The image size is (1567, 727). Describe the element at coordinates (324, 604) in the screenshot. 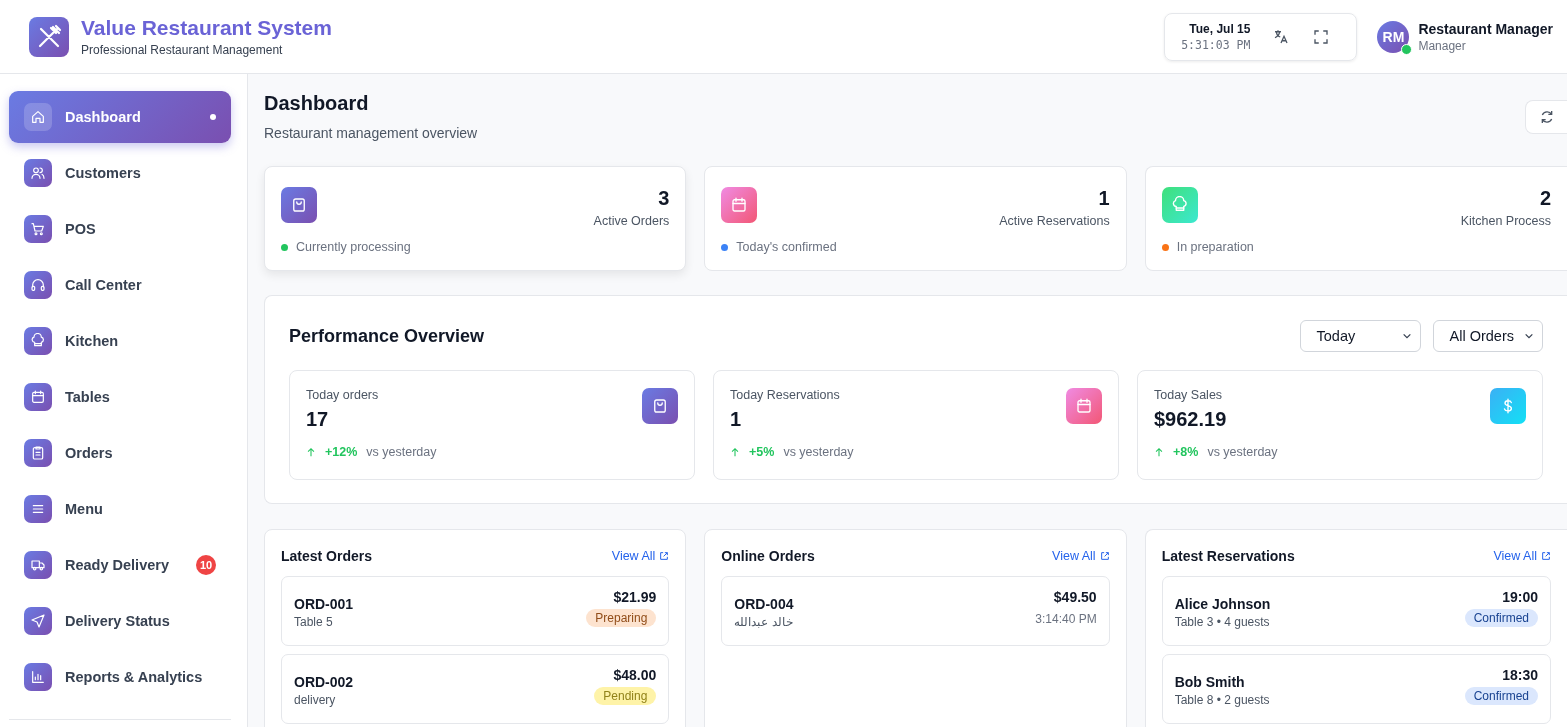

I see `entry-title: ORD-001` at that location.